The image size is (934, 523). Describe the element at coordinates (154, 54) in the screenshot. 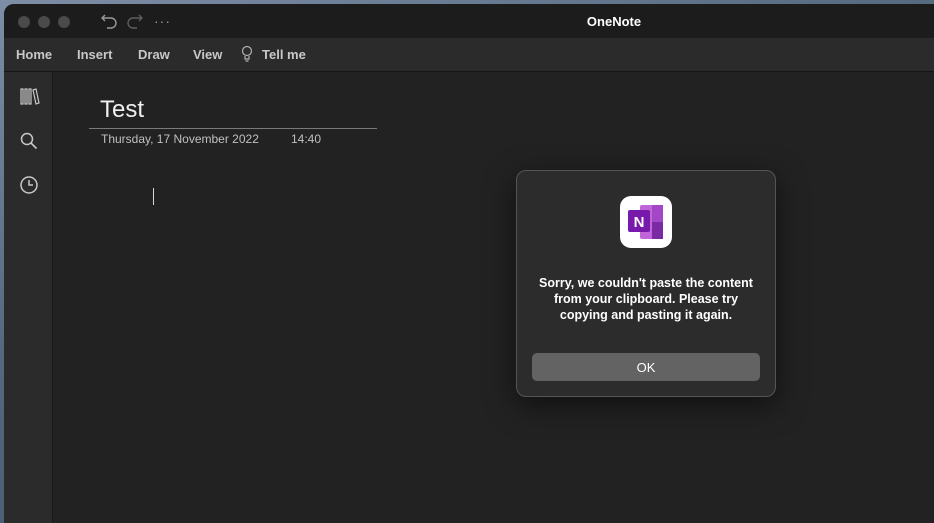

I see `tab-draw: Draw` at that location.